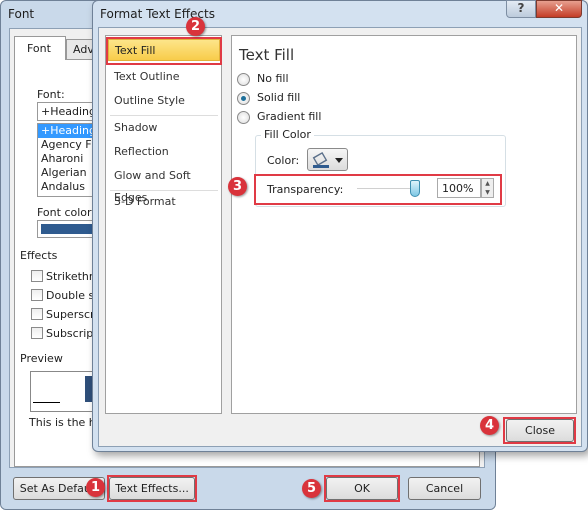 The image size is (588, 513). I want to click on preview-box, so click(65, 391).